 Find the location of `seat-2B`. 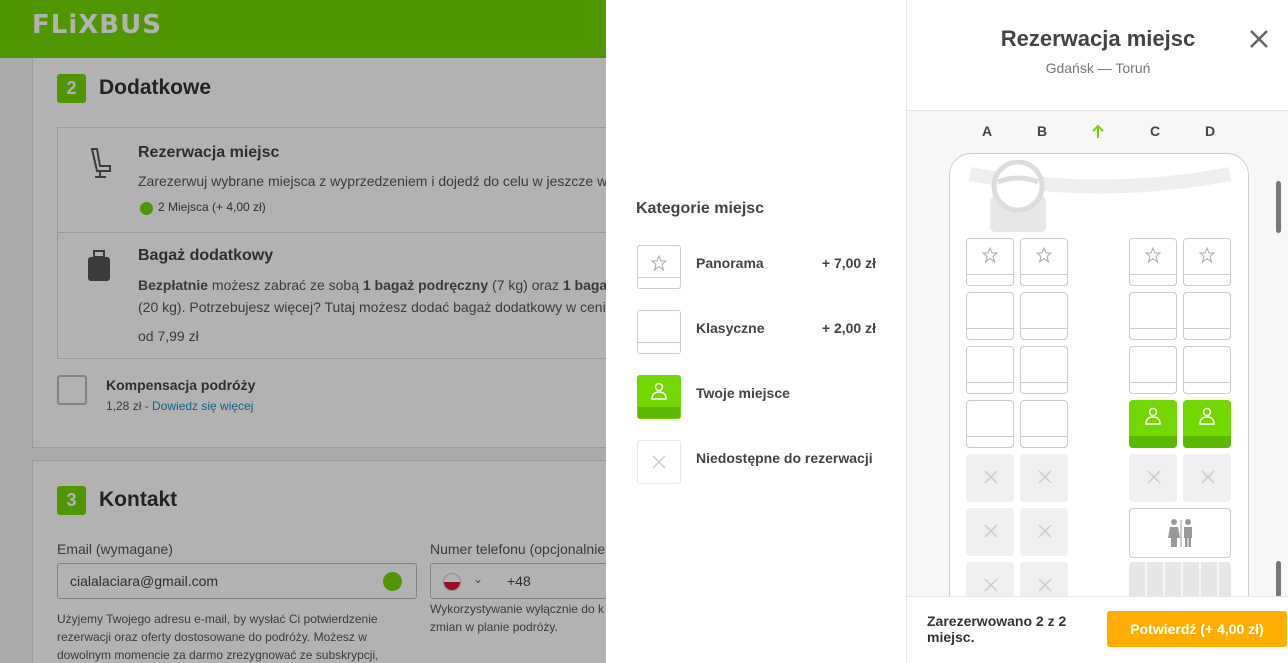

seat-2B is located at coordinates (1044, 316).